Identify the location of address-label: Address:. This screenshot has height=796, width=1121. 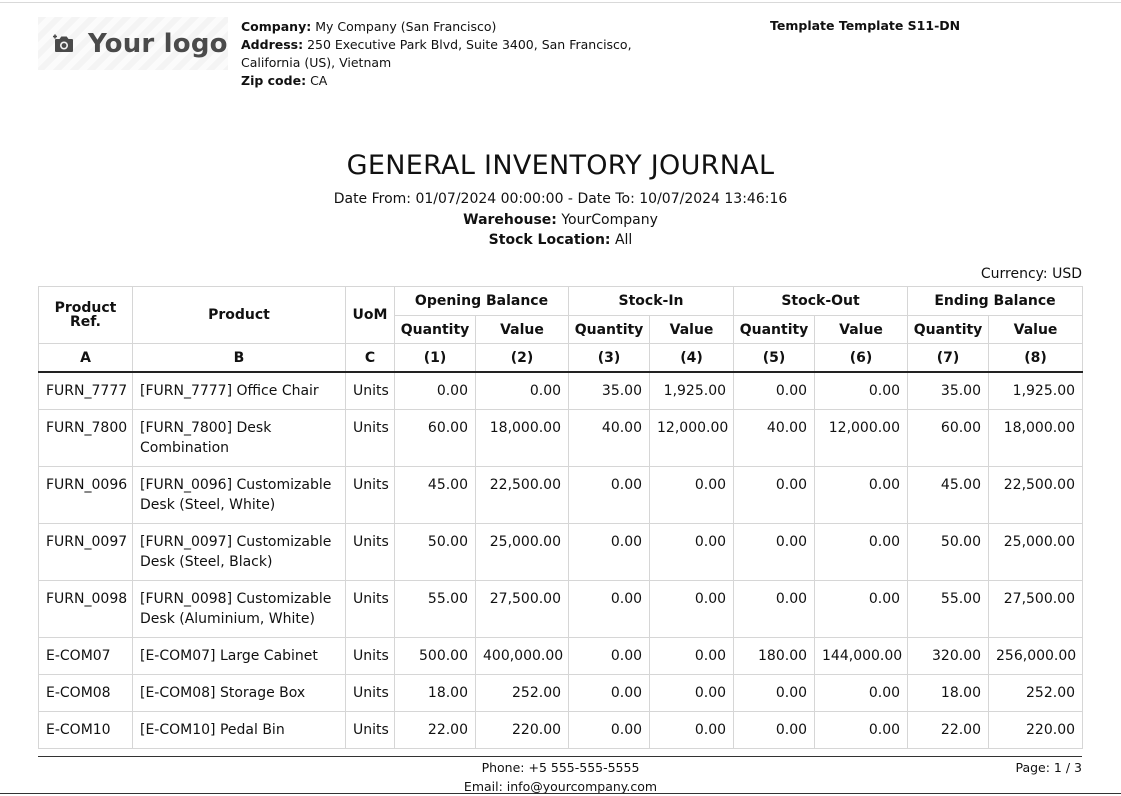
(272, 44).